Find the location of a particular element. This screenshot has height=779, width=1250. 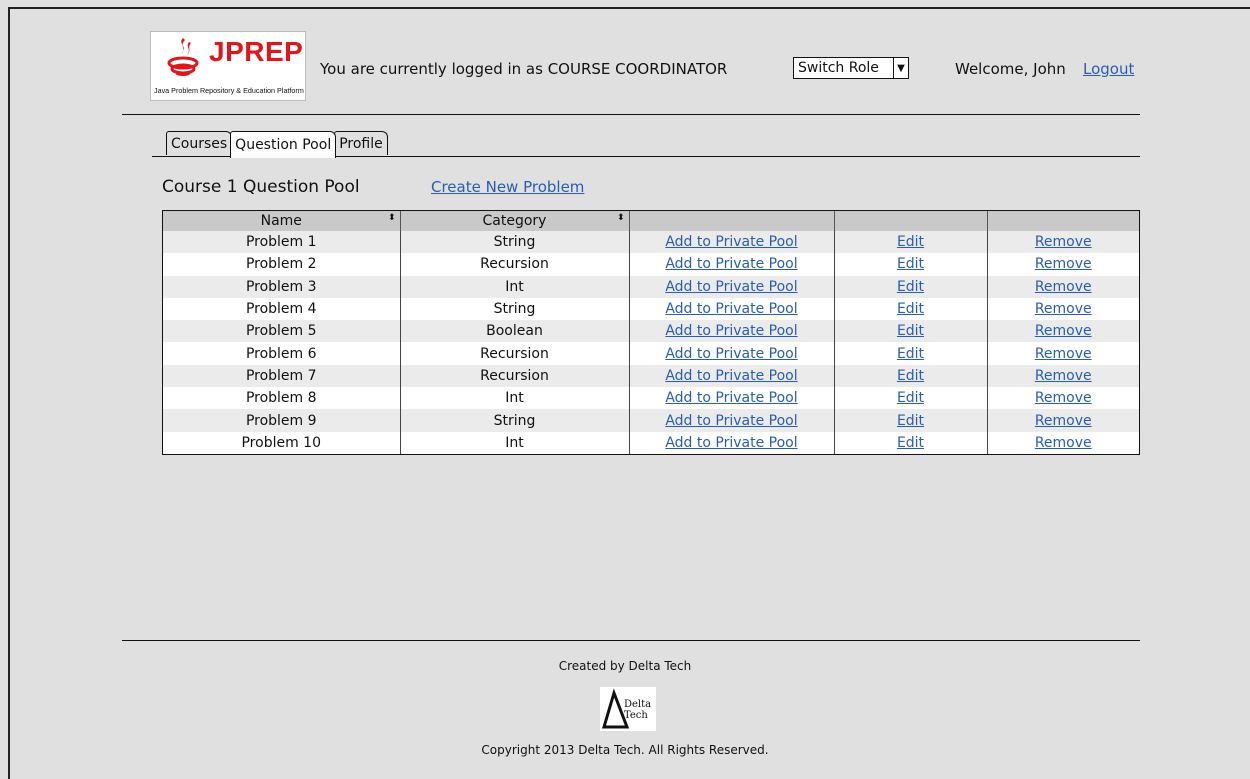

main-tabs: Courses Question Pool Profile is located at coordinates (277, 144).